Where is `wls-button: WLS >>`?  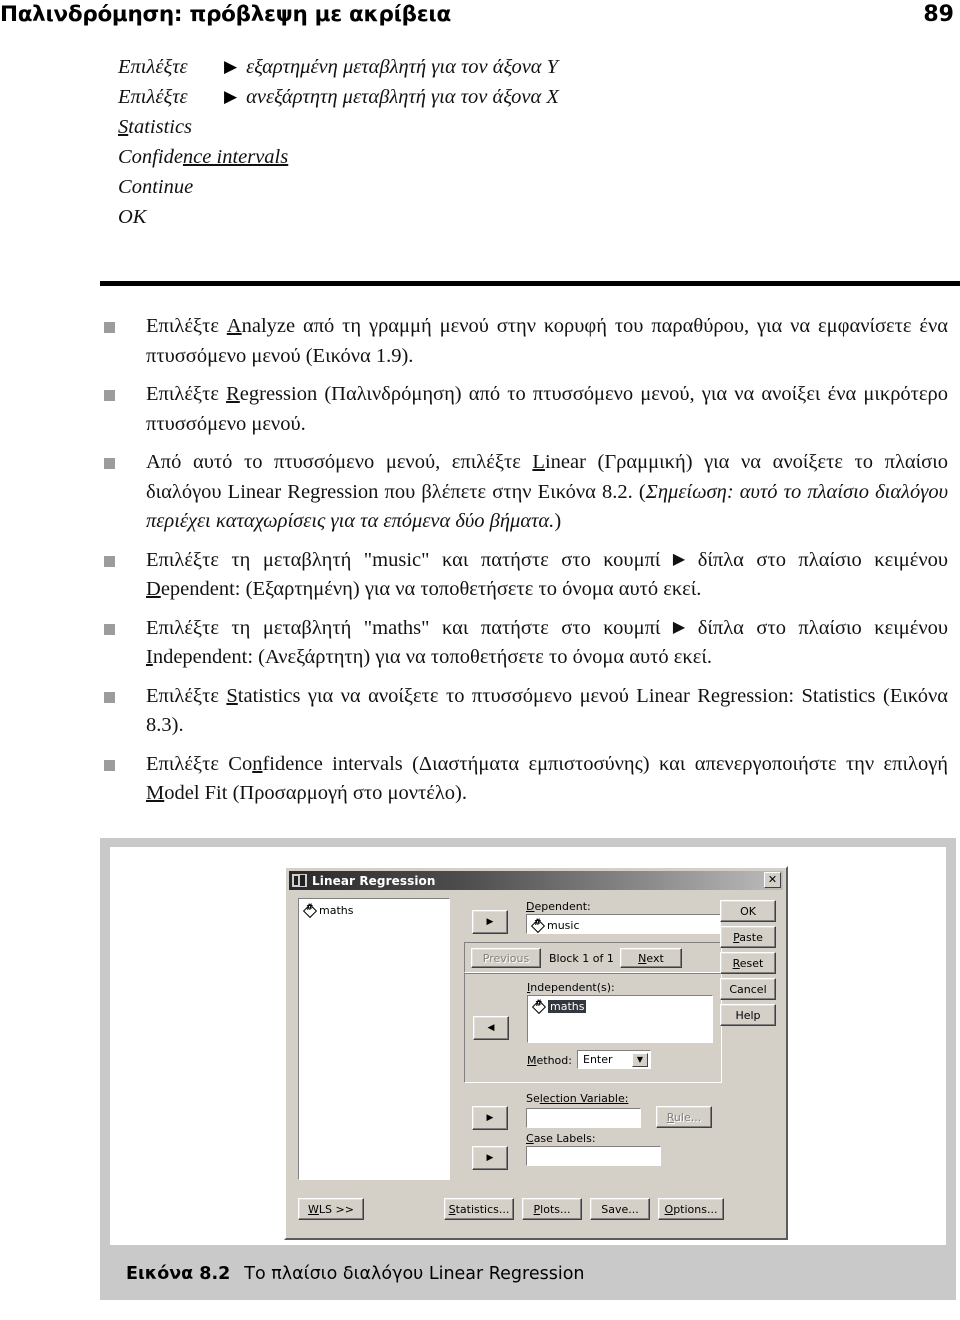
wls-button: WLS >> is located at coordinates (331, 1209).